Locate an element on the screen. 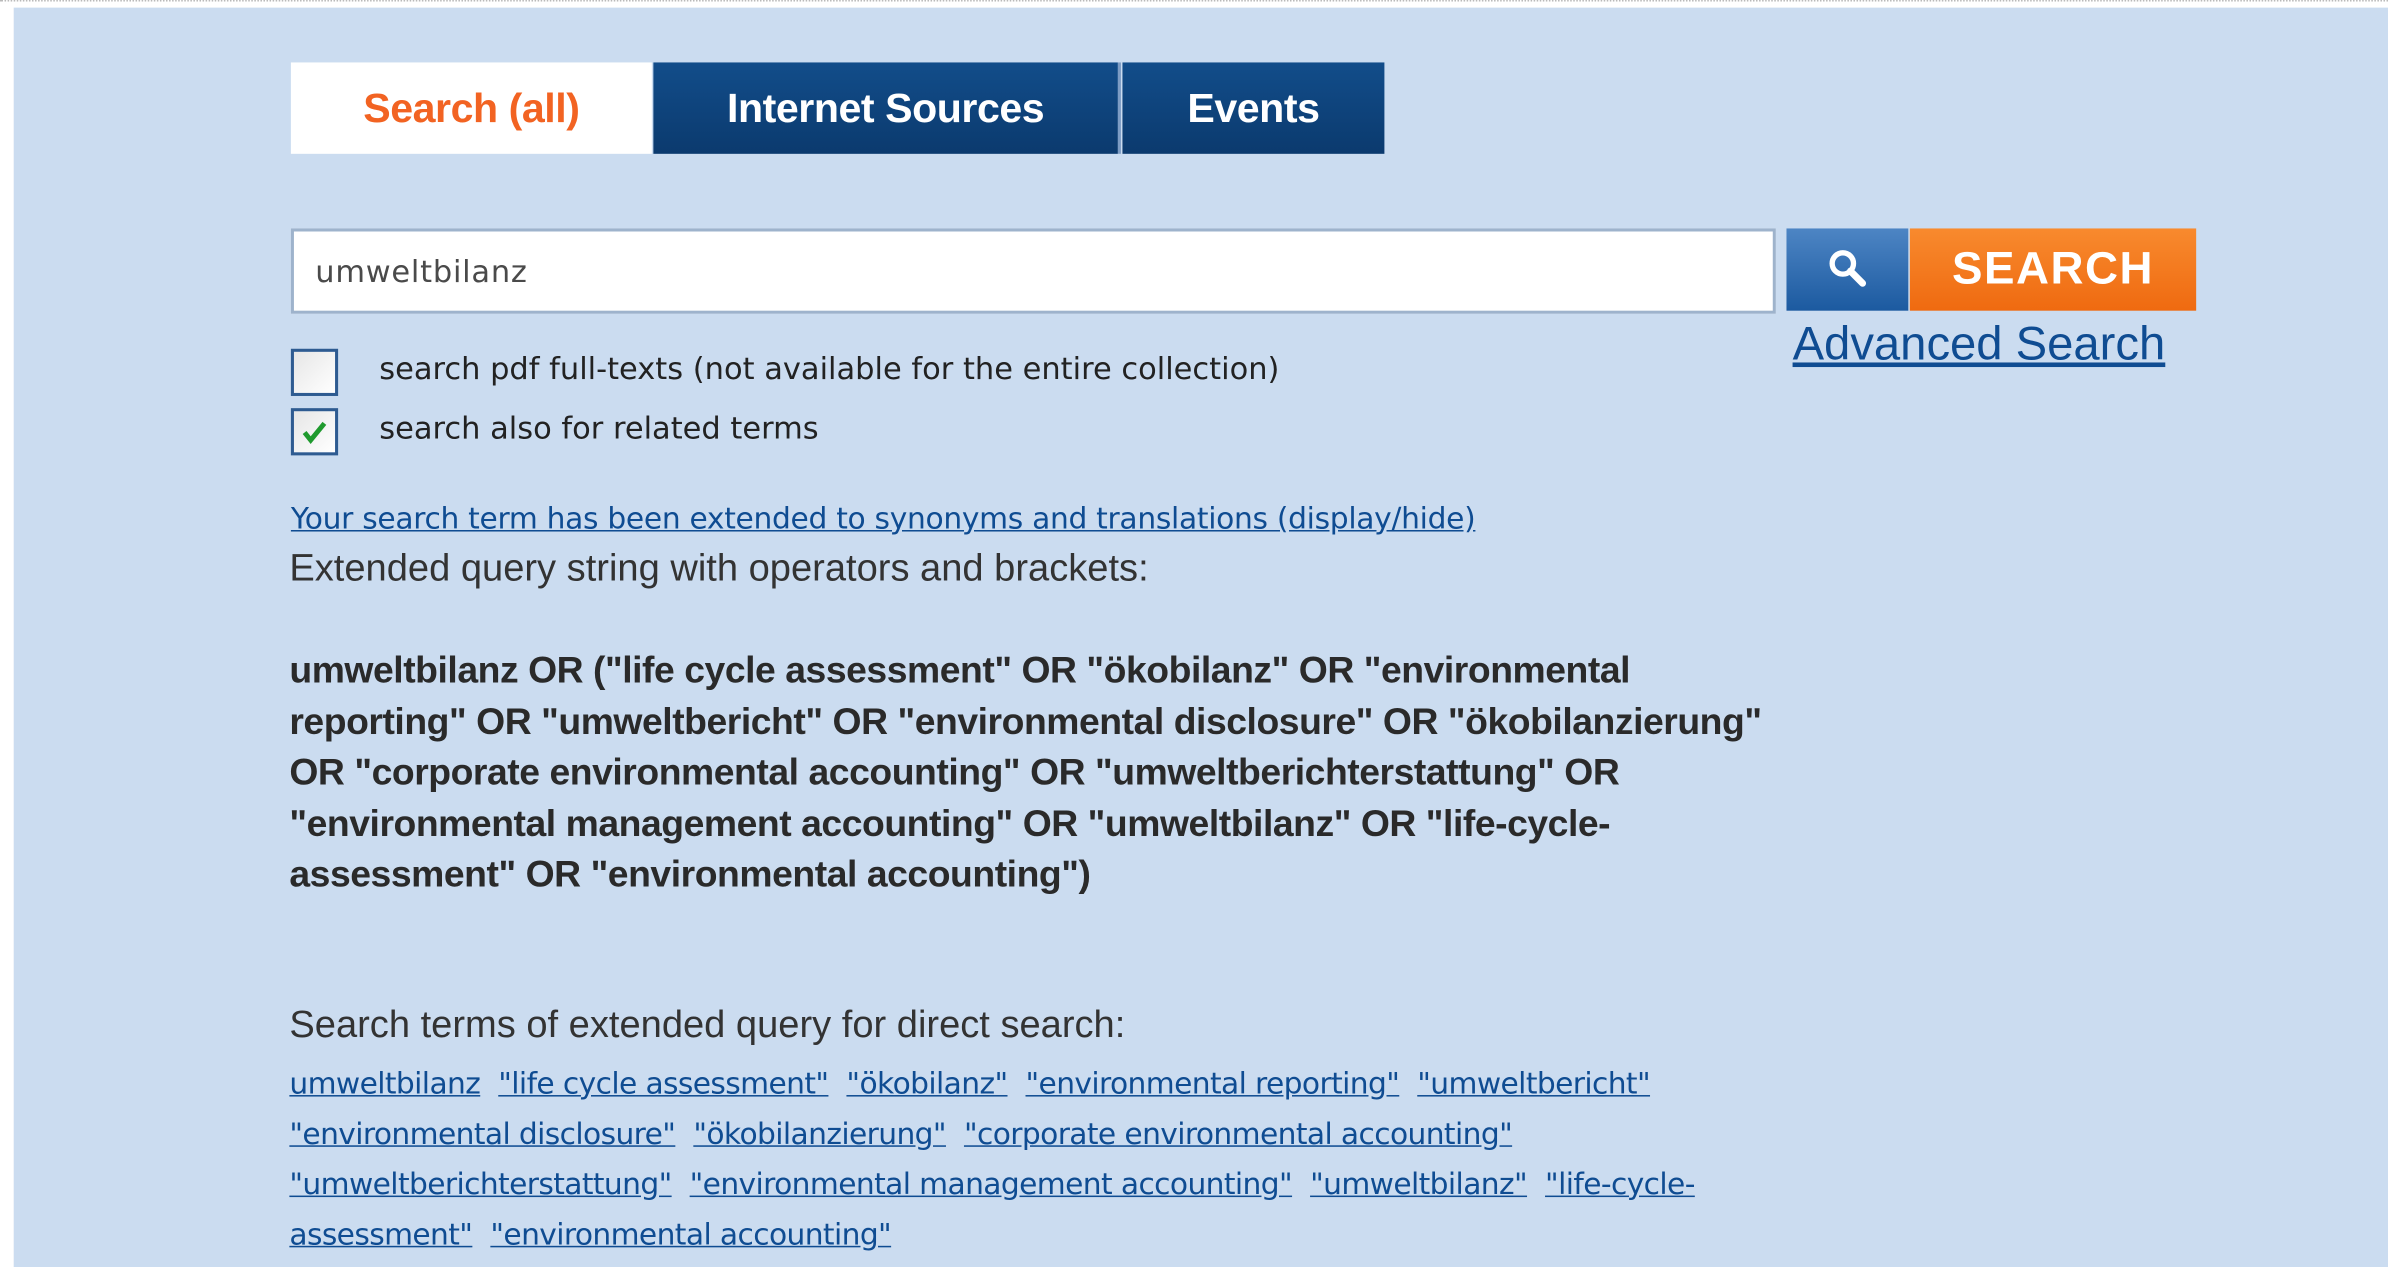  term-link: "environmental management accounting" is located at coordinates (991, 1184).